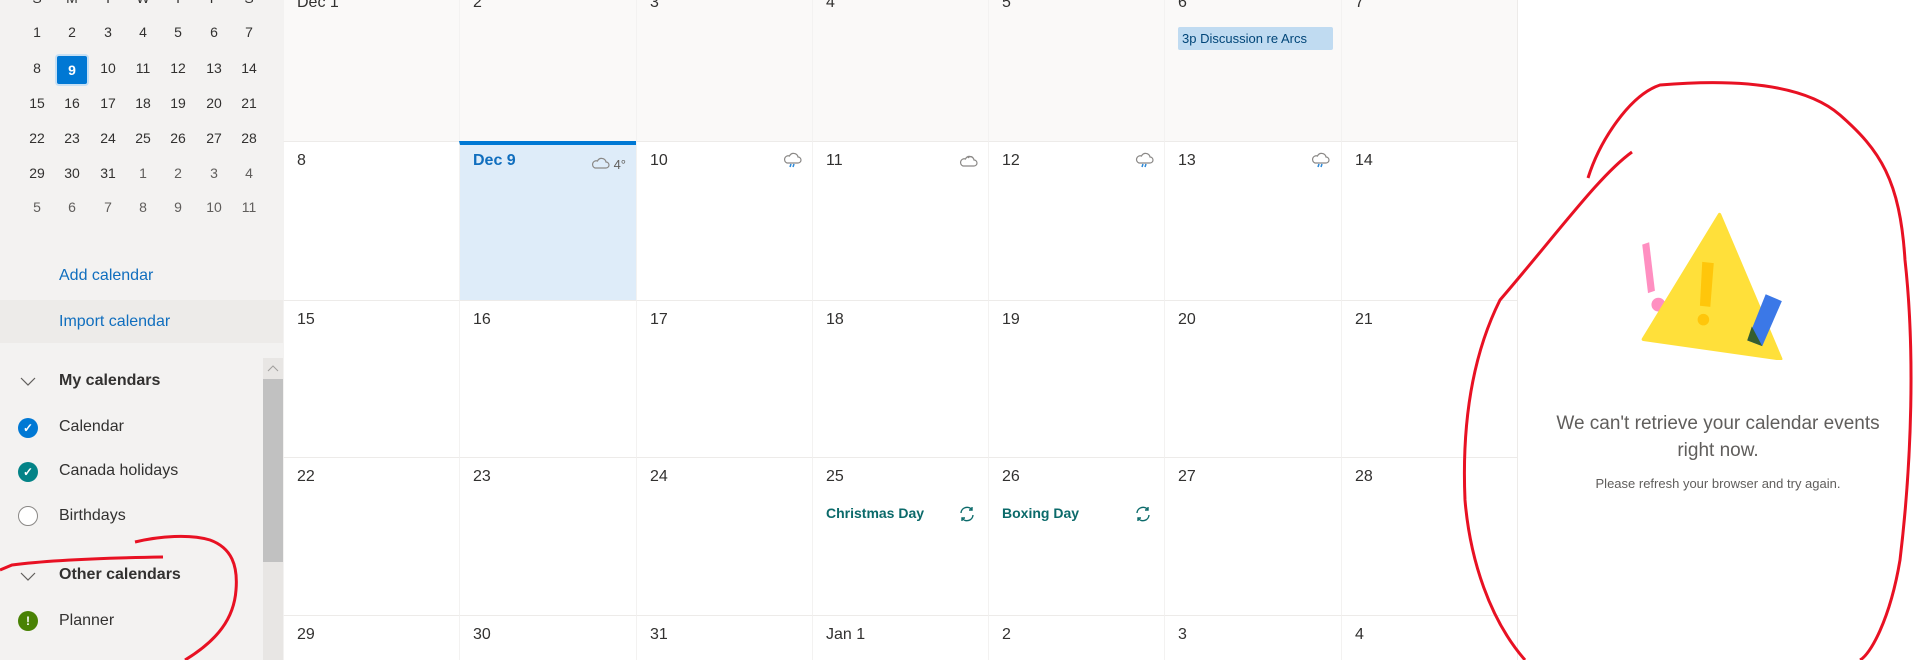 The width and height of the screenshot is (1917, 660). I want to click on mini-calendar-day: 26, so click(178, 138).